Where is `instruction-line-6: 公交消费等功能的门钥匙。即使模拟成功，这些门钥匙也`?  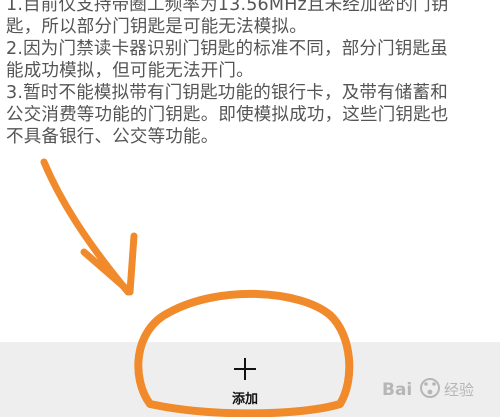
instruction-line-6: 公交消费等功能的门钥匙。即使模拟成功，这些门钥匙也 is located at coordinates (227, 115).